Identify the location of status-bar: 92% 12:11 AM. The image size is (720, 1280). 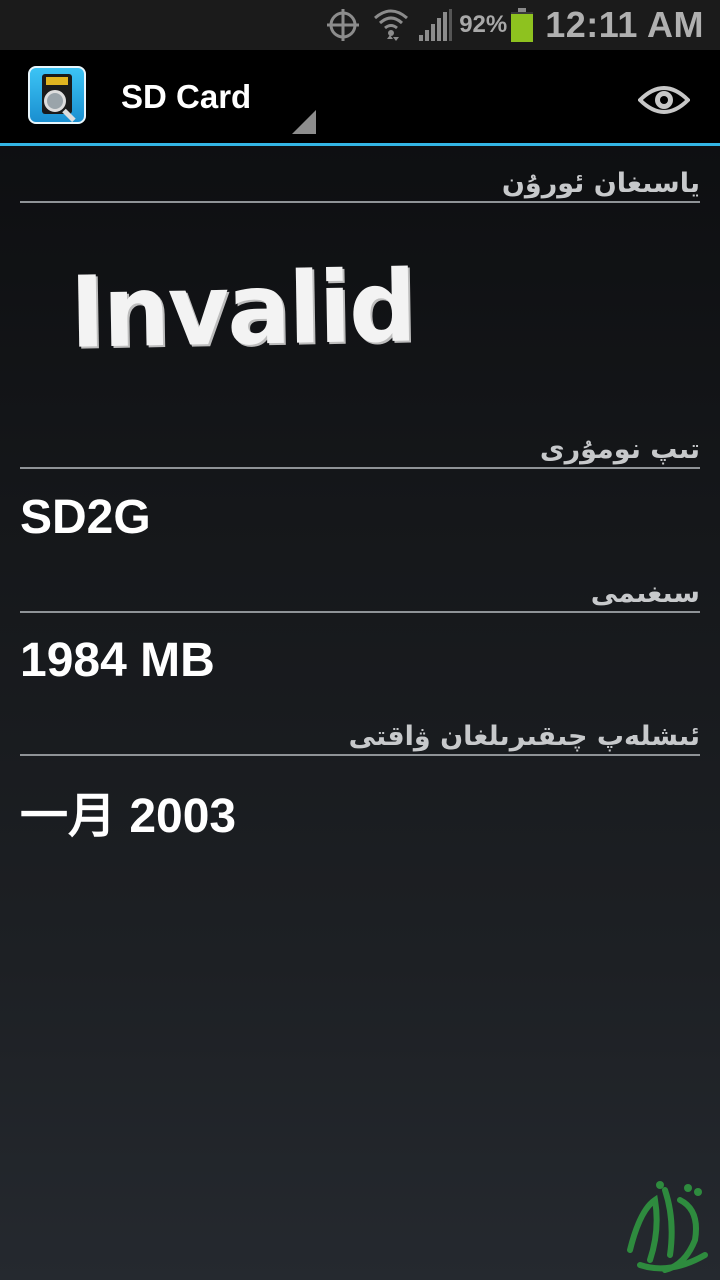
(360, 25).